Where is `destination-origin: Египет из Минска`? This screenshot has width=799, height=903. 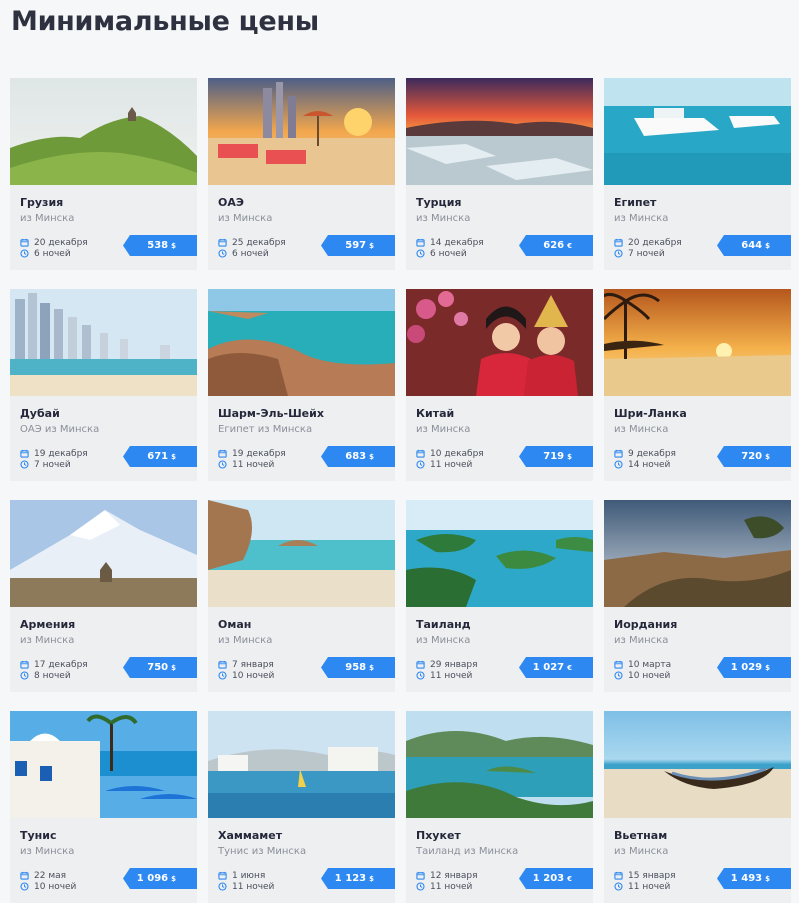
destination-origin: Египет из Минска is located at coordinates (265, 429).